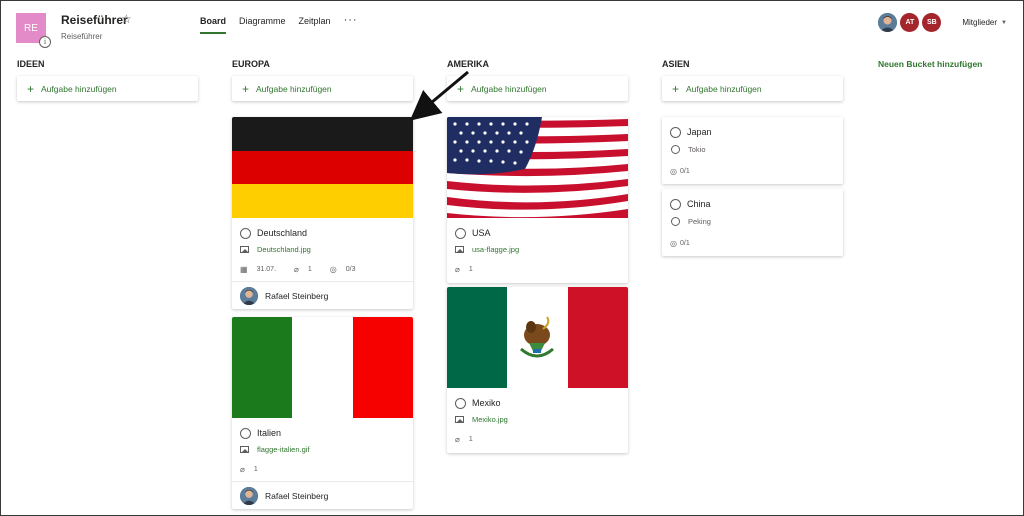 Image resolution: width=1024 pixels, height=516 pixels. I want to click on bucket-title: ASIEN, so click(752, 65).